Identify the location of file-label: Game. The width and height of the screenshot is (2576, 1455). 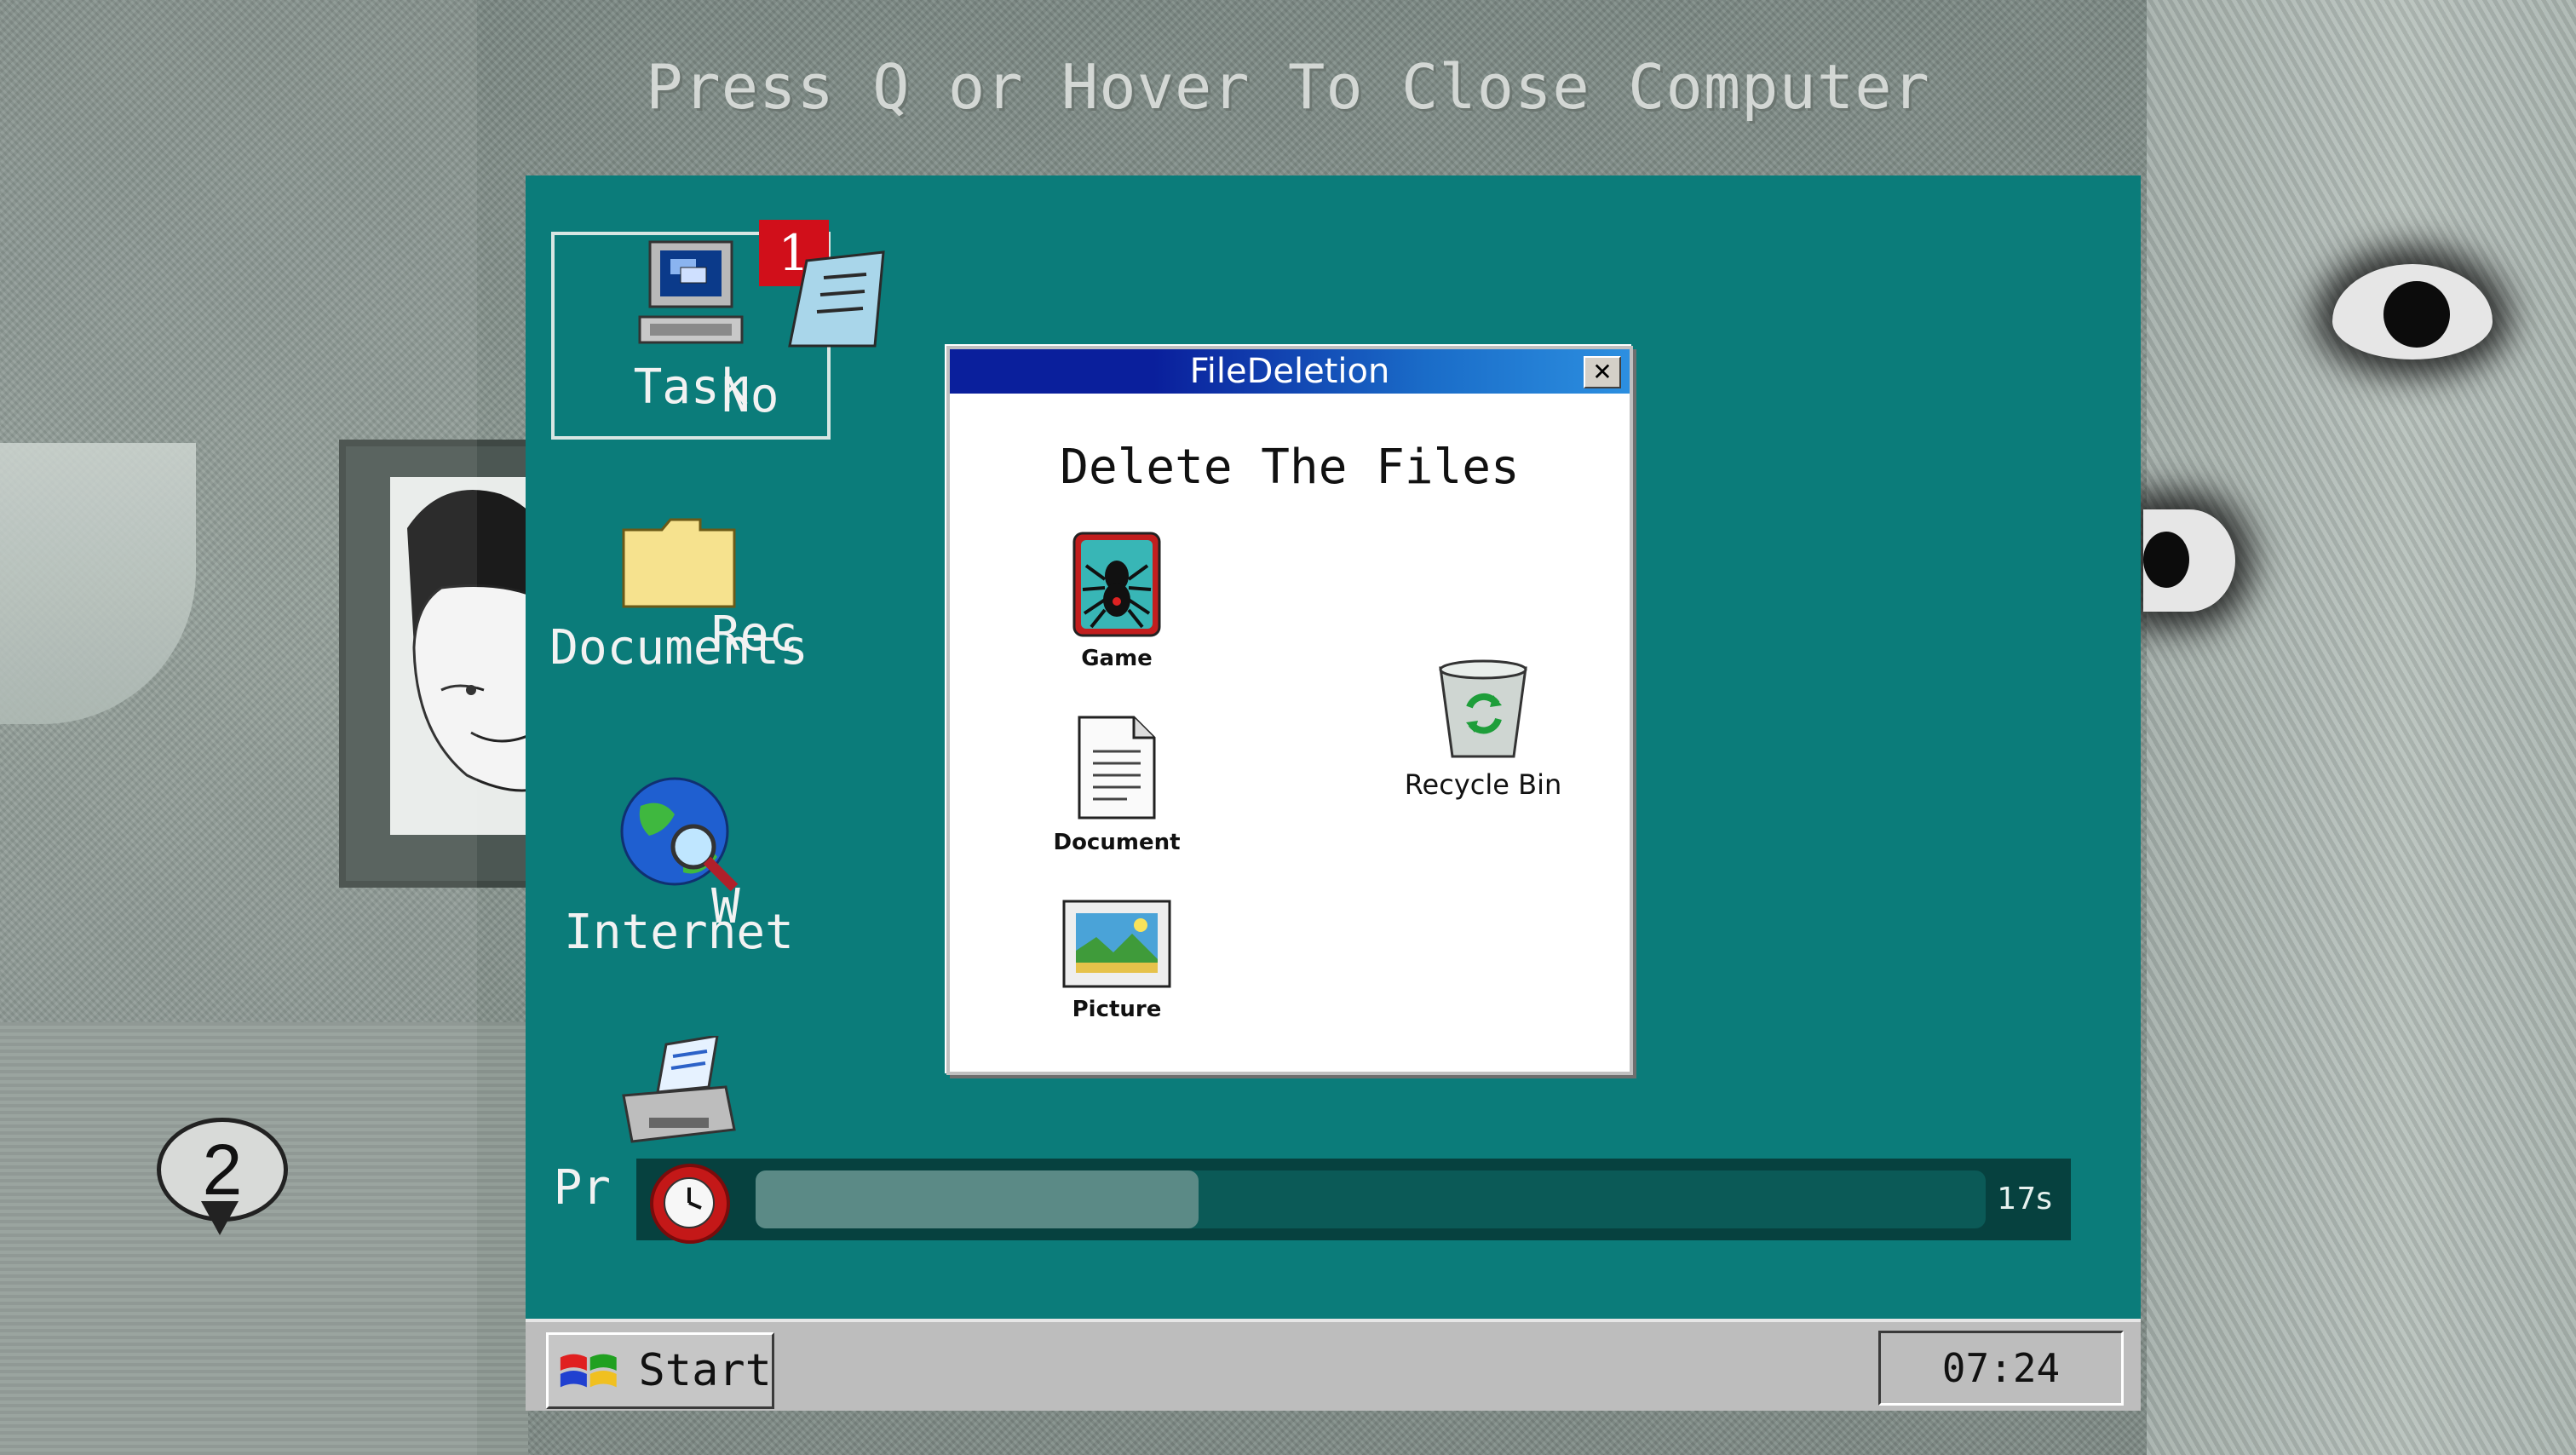
(1117, 658).